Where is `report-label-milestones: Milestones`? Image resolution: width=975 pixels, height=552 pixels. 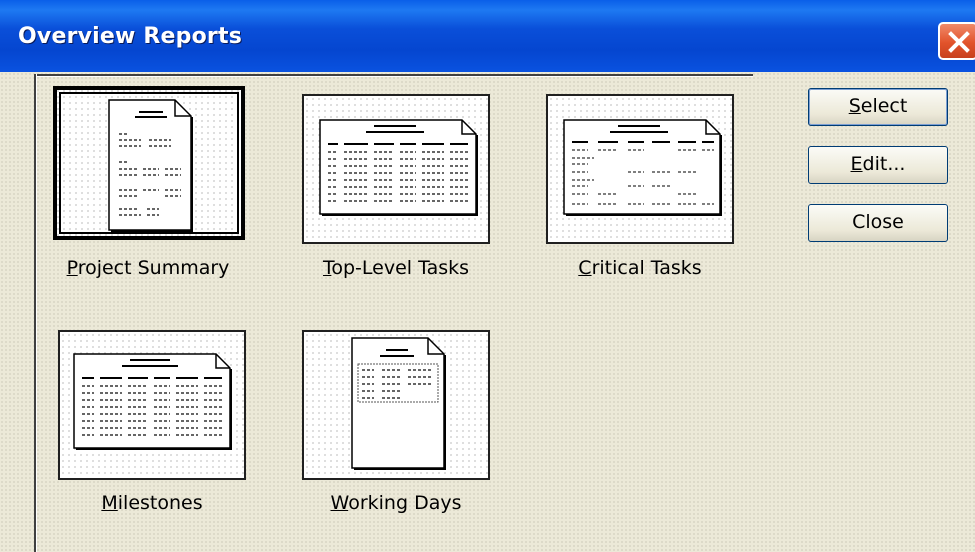
report-label-milestones: Milestones is located at coordinates (152, 503).